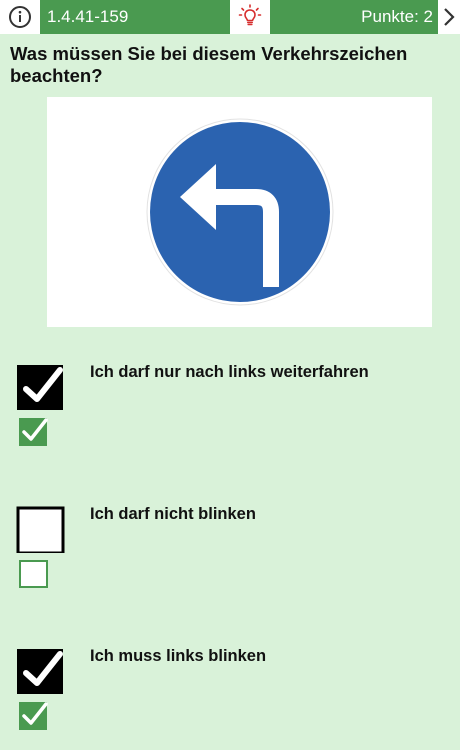 This screenshot has width=460, height=750. I want to click on answer-checkbox-unchecked-icon, so click(41, 528).